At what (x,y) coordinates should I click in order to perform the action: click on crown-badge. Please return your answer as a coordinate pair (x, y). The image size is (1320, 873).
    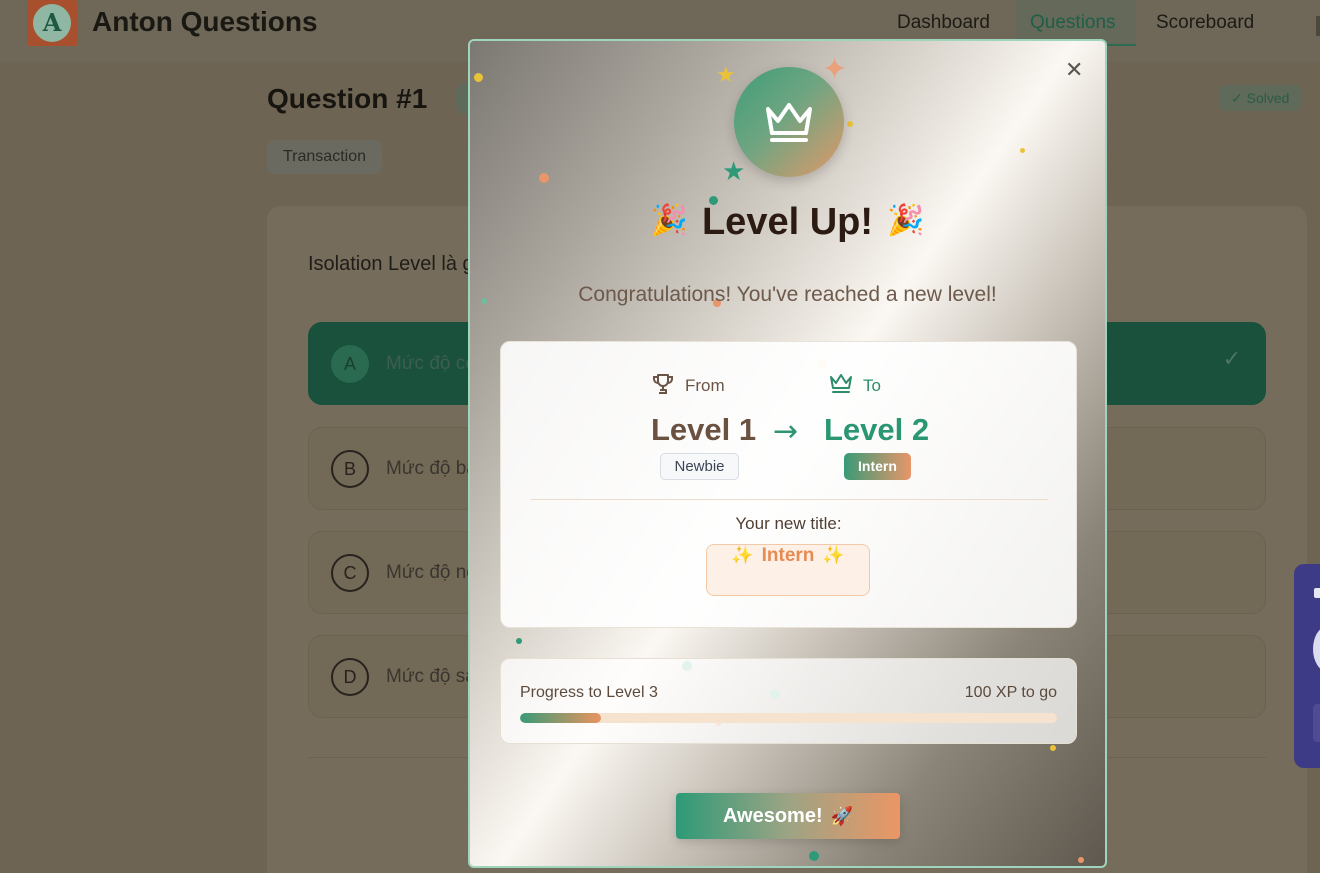
    Looking at the image, I should click on (789, 122).